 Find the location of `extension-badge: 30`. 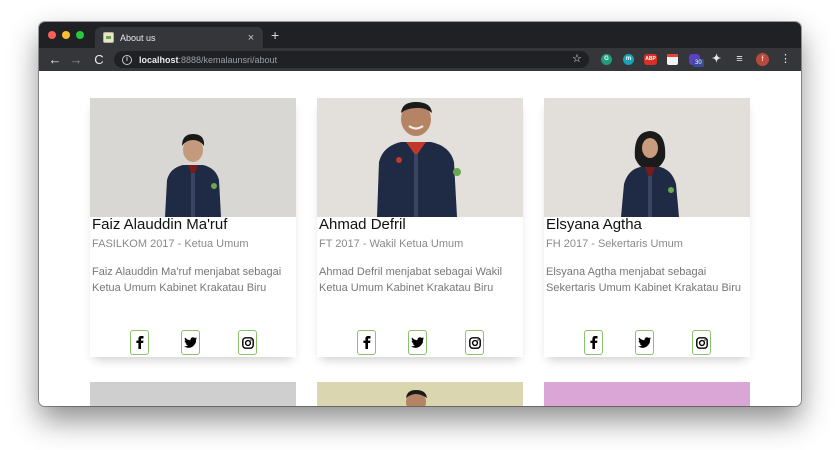

extension-badge: 30 is located at coordinates (698, 63).